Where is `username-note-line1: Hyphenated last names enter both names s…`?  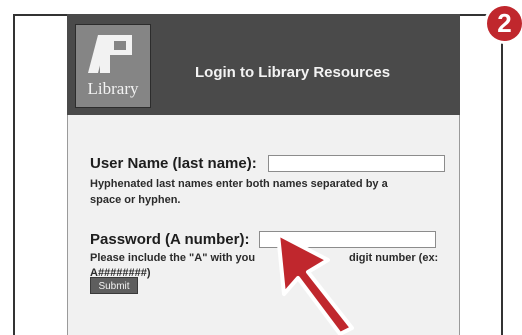
username-note-line1: Hyphenated last names enter both names s… is located at coordinates (239, 184).